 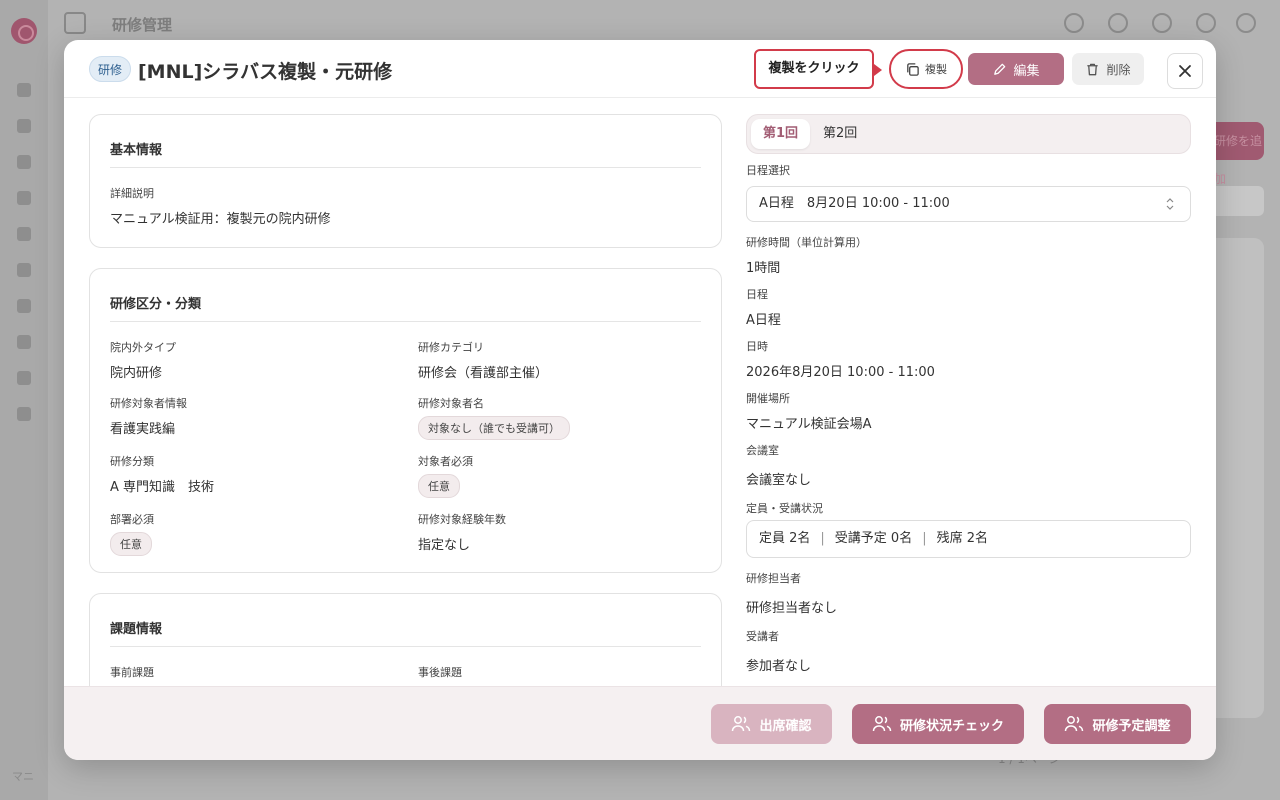 I want to click on status-check-label: 研修状況チェック, so click(x=951, y=726).